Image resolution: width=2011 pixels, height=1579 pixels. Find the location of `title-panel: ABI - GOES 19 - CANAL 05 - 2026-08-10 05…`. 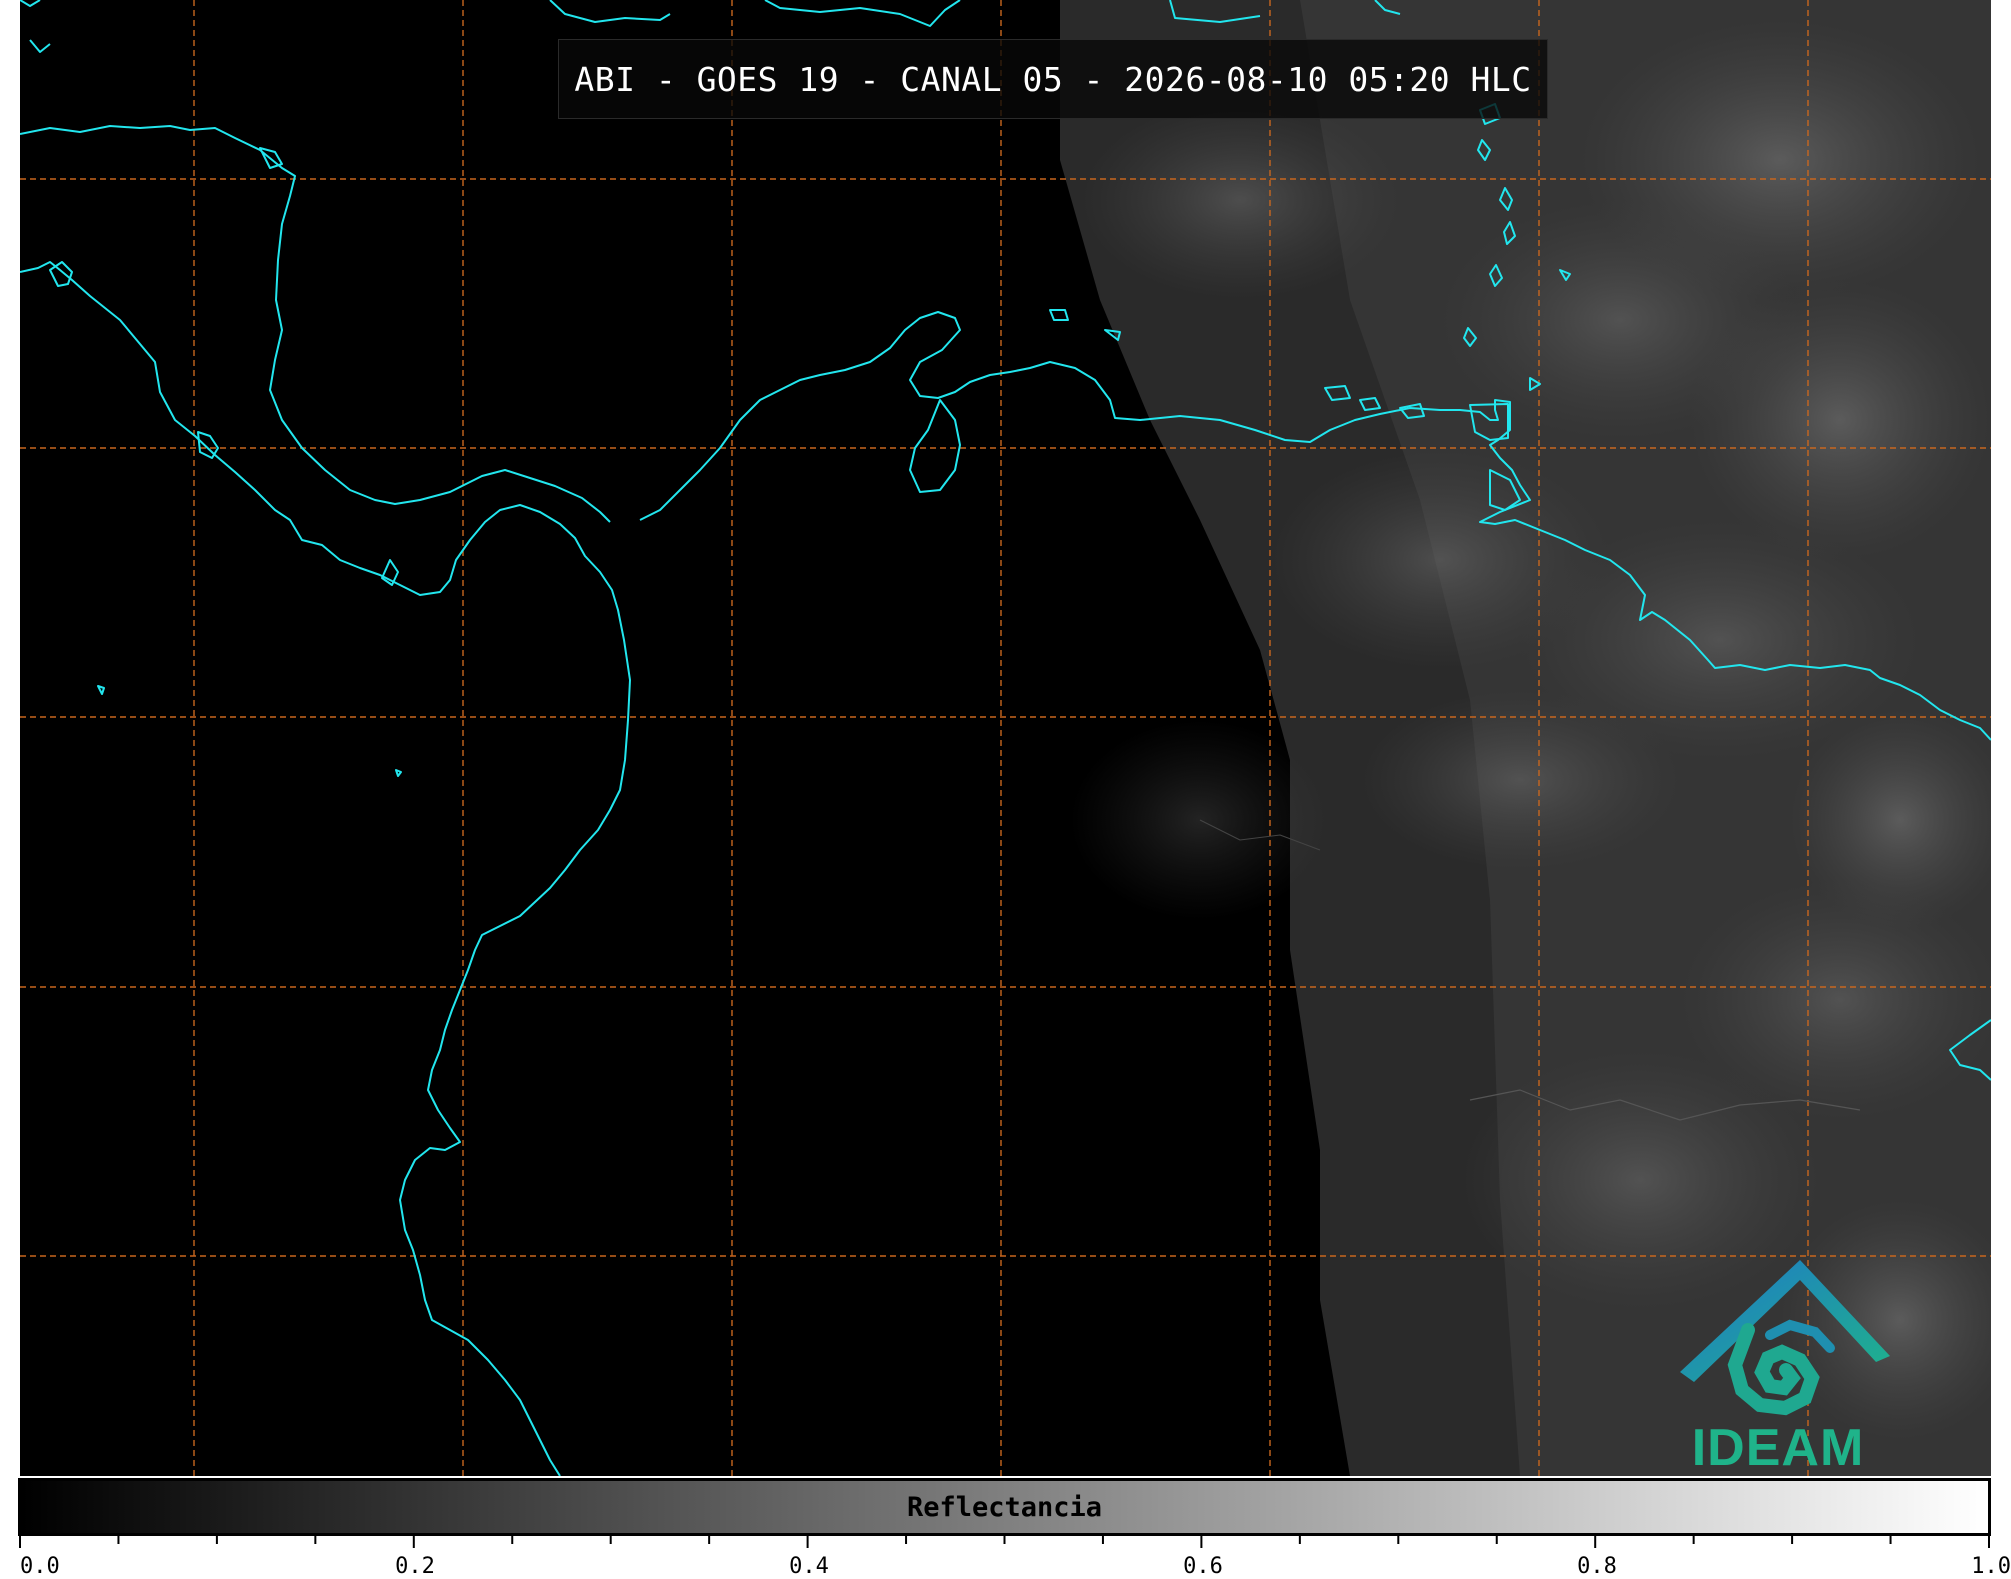

title-panel: ABI - GOES 19 - CANAL 05 - 2026-08-10 05… is located at coordinates (1053, 79).